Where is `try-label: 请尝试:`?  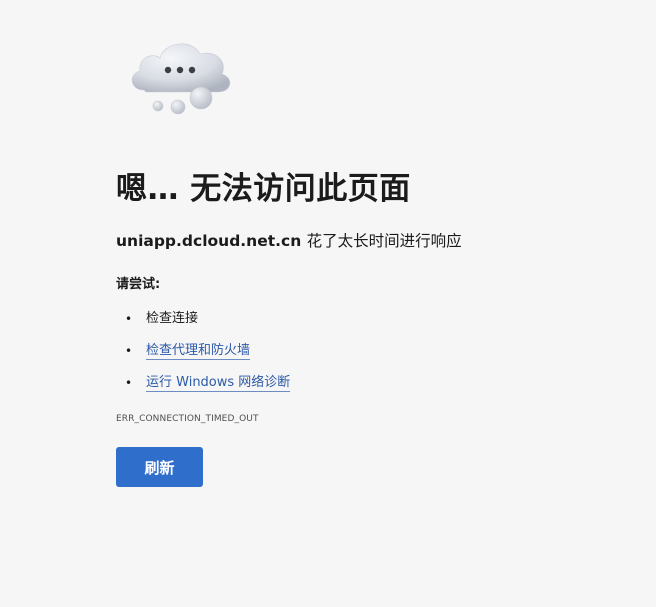
try-label: 请尝试: is located at coordinates (138, 284).